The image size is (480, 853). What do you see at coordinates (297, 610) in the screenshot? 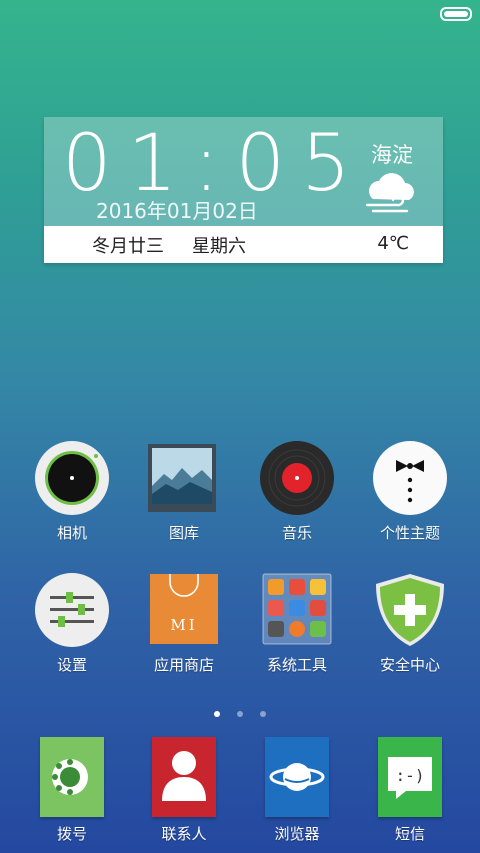
I see `system-tools-folder-icon` at bounding box center [297, 610].